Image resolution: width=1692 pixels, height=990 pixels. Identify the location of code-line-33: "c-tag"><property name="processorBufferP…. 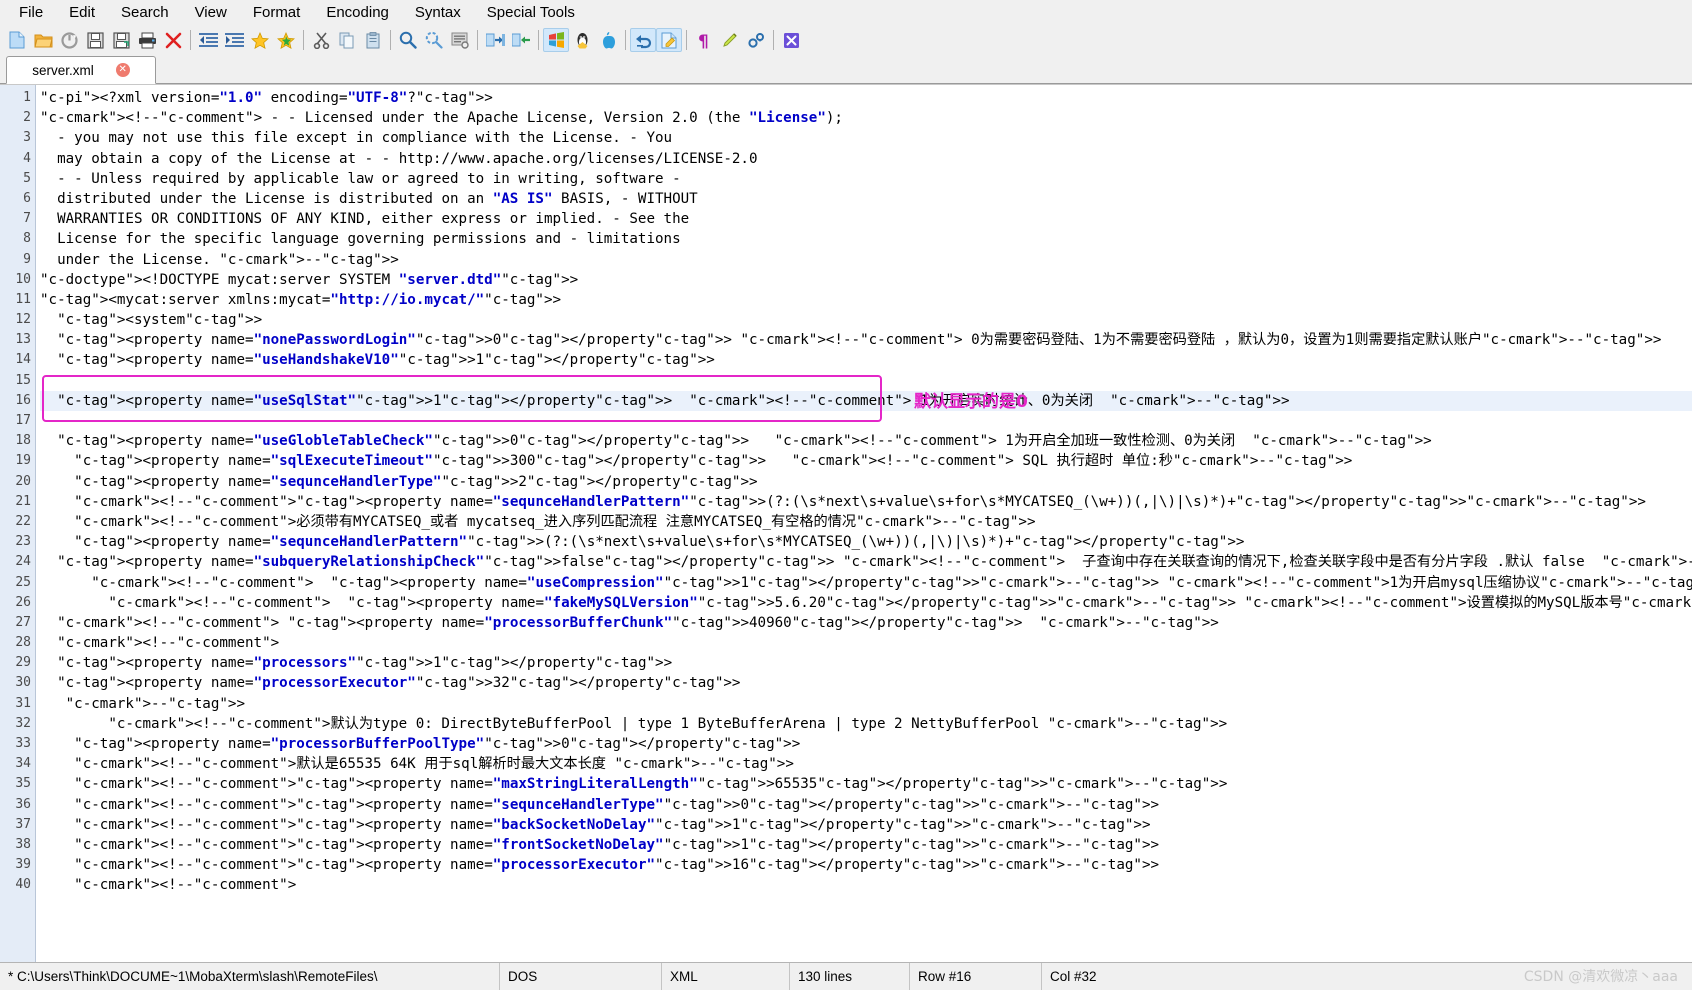
(866, 744).